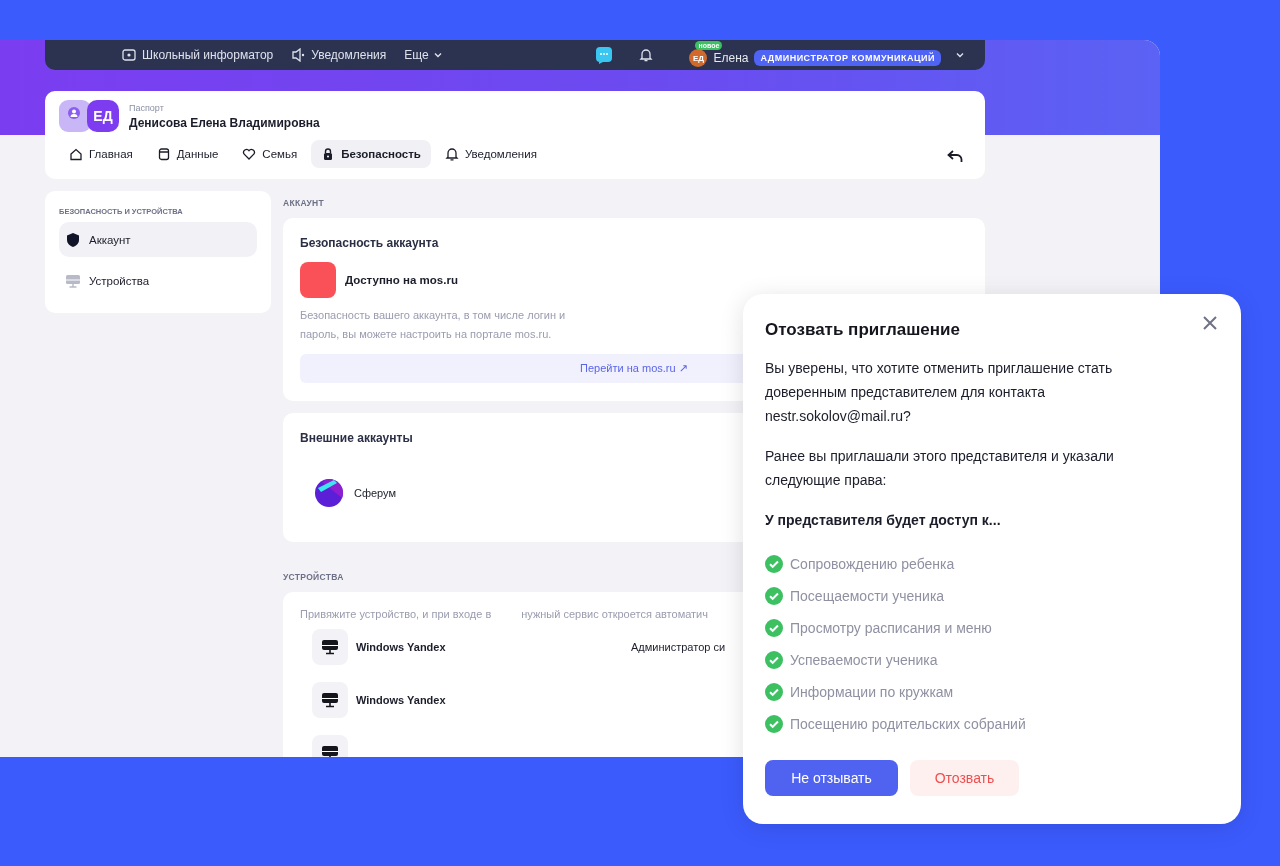 Image resolution: width=1280 pixels, height=866 pixels. Describe the element at coordinates (163, 154) in the screenshot. I see `container-icon` at that location.